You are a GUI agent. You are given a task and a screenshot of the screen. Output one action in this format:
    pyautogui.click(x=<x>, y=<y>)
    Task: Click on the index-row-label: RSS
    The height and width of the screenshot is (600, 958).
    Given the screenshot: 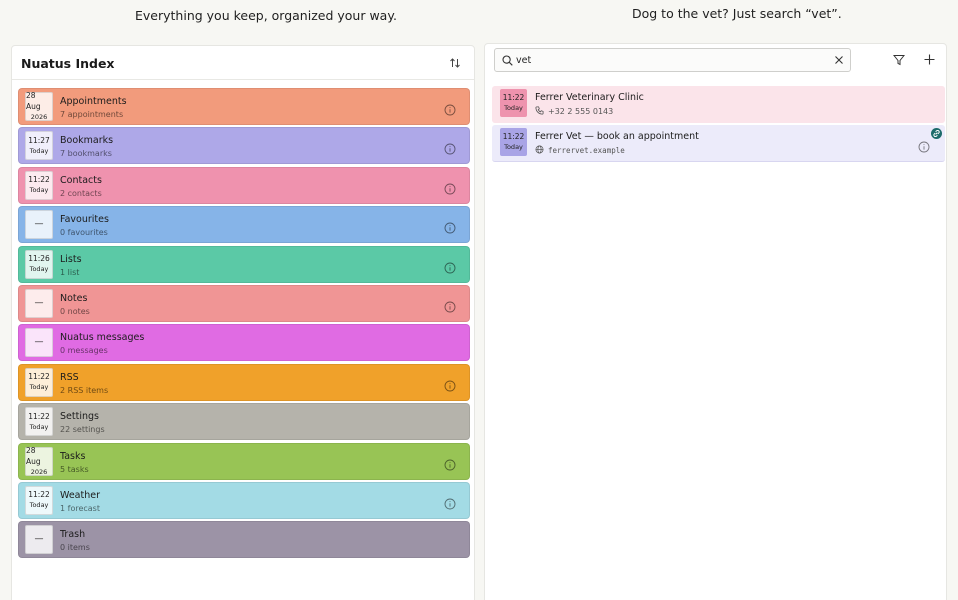 What is the action you would take?
    pyautogui.click(x=69, y=377)
    